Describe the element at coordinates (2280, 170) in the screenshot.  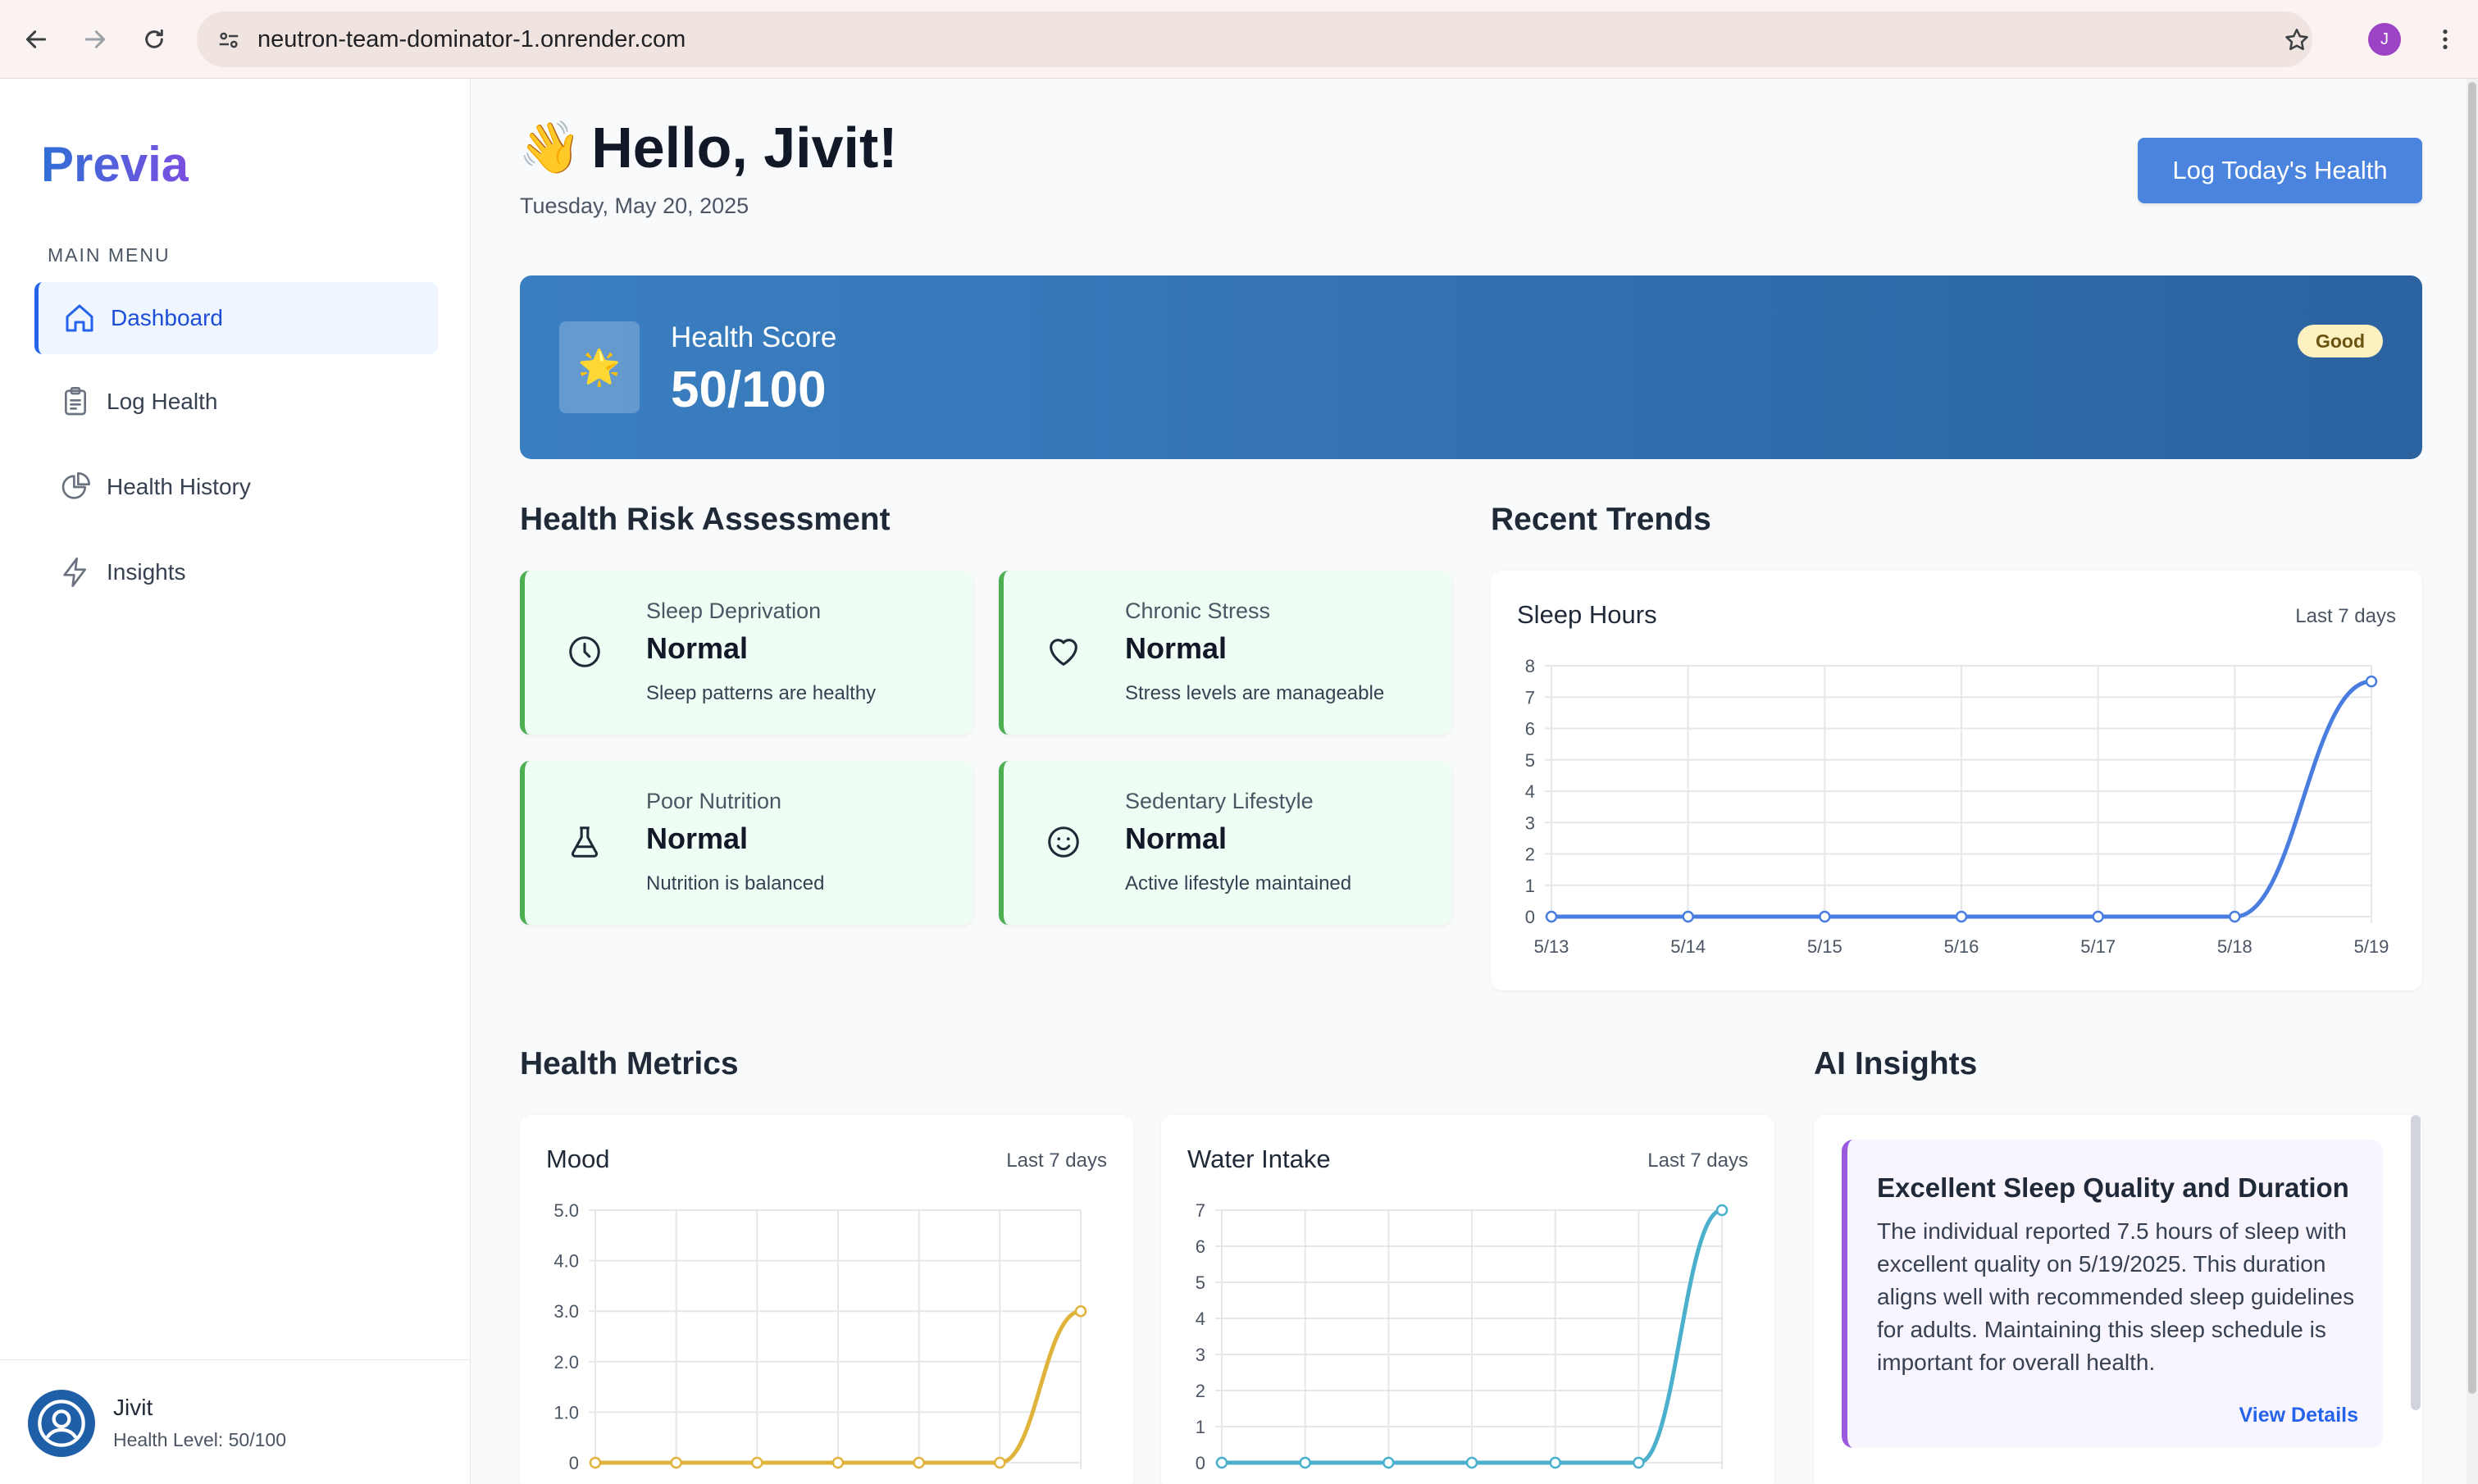
I see `log-health-button: Log Today's Health` at that location.